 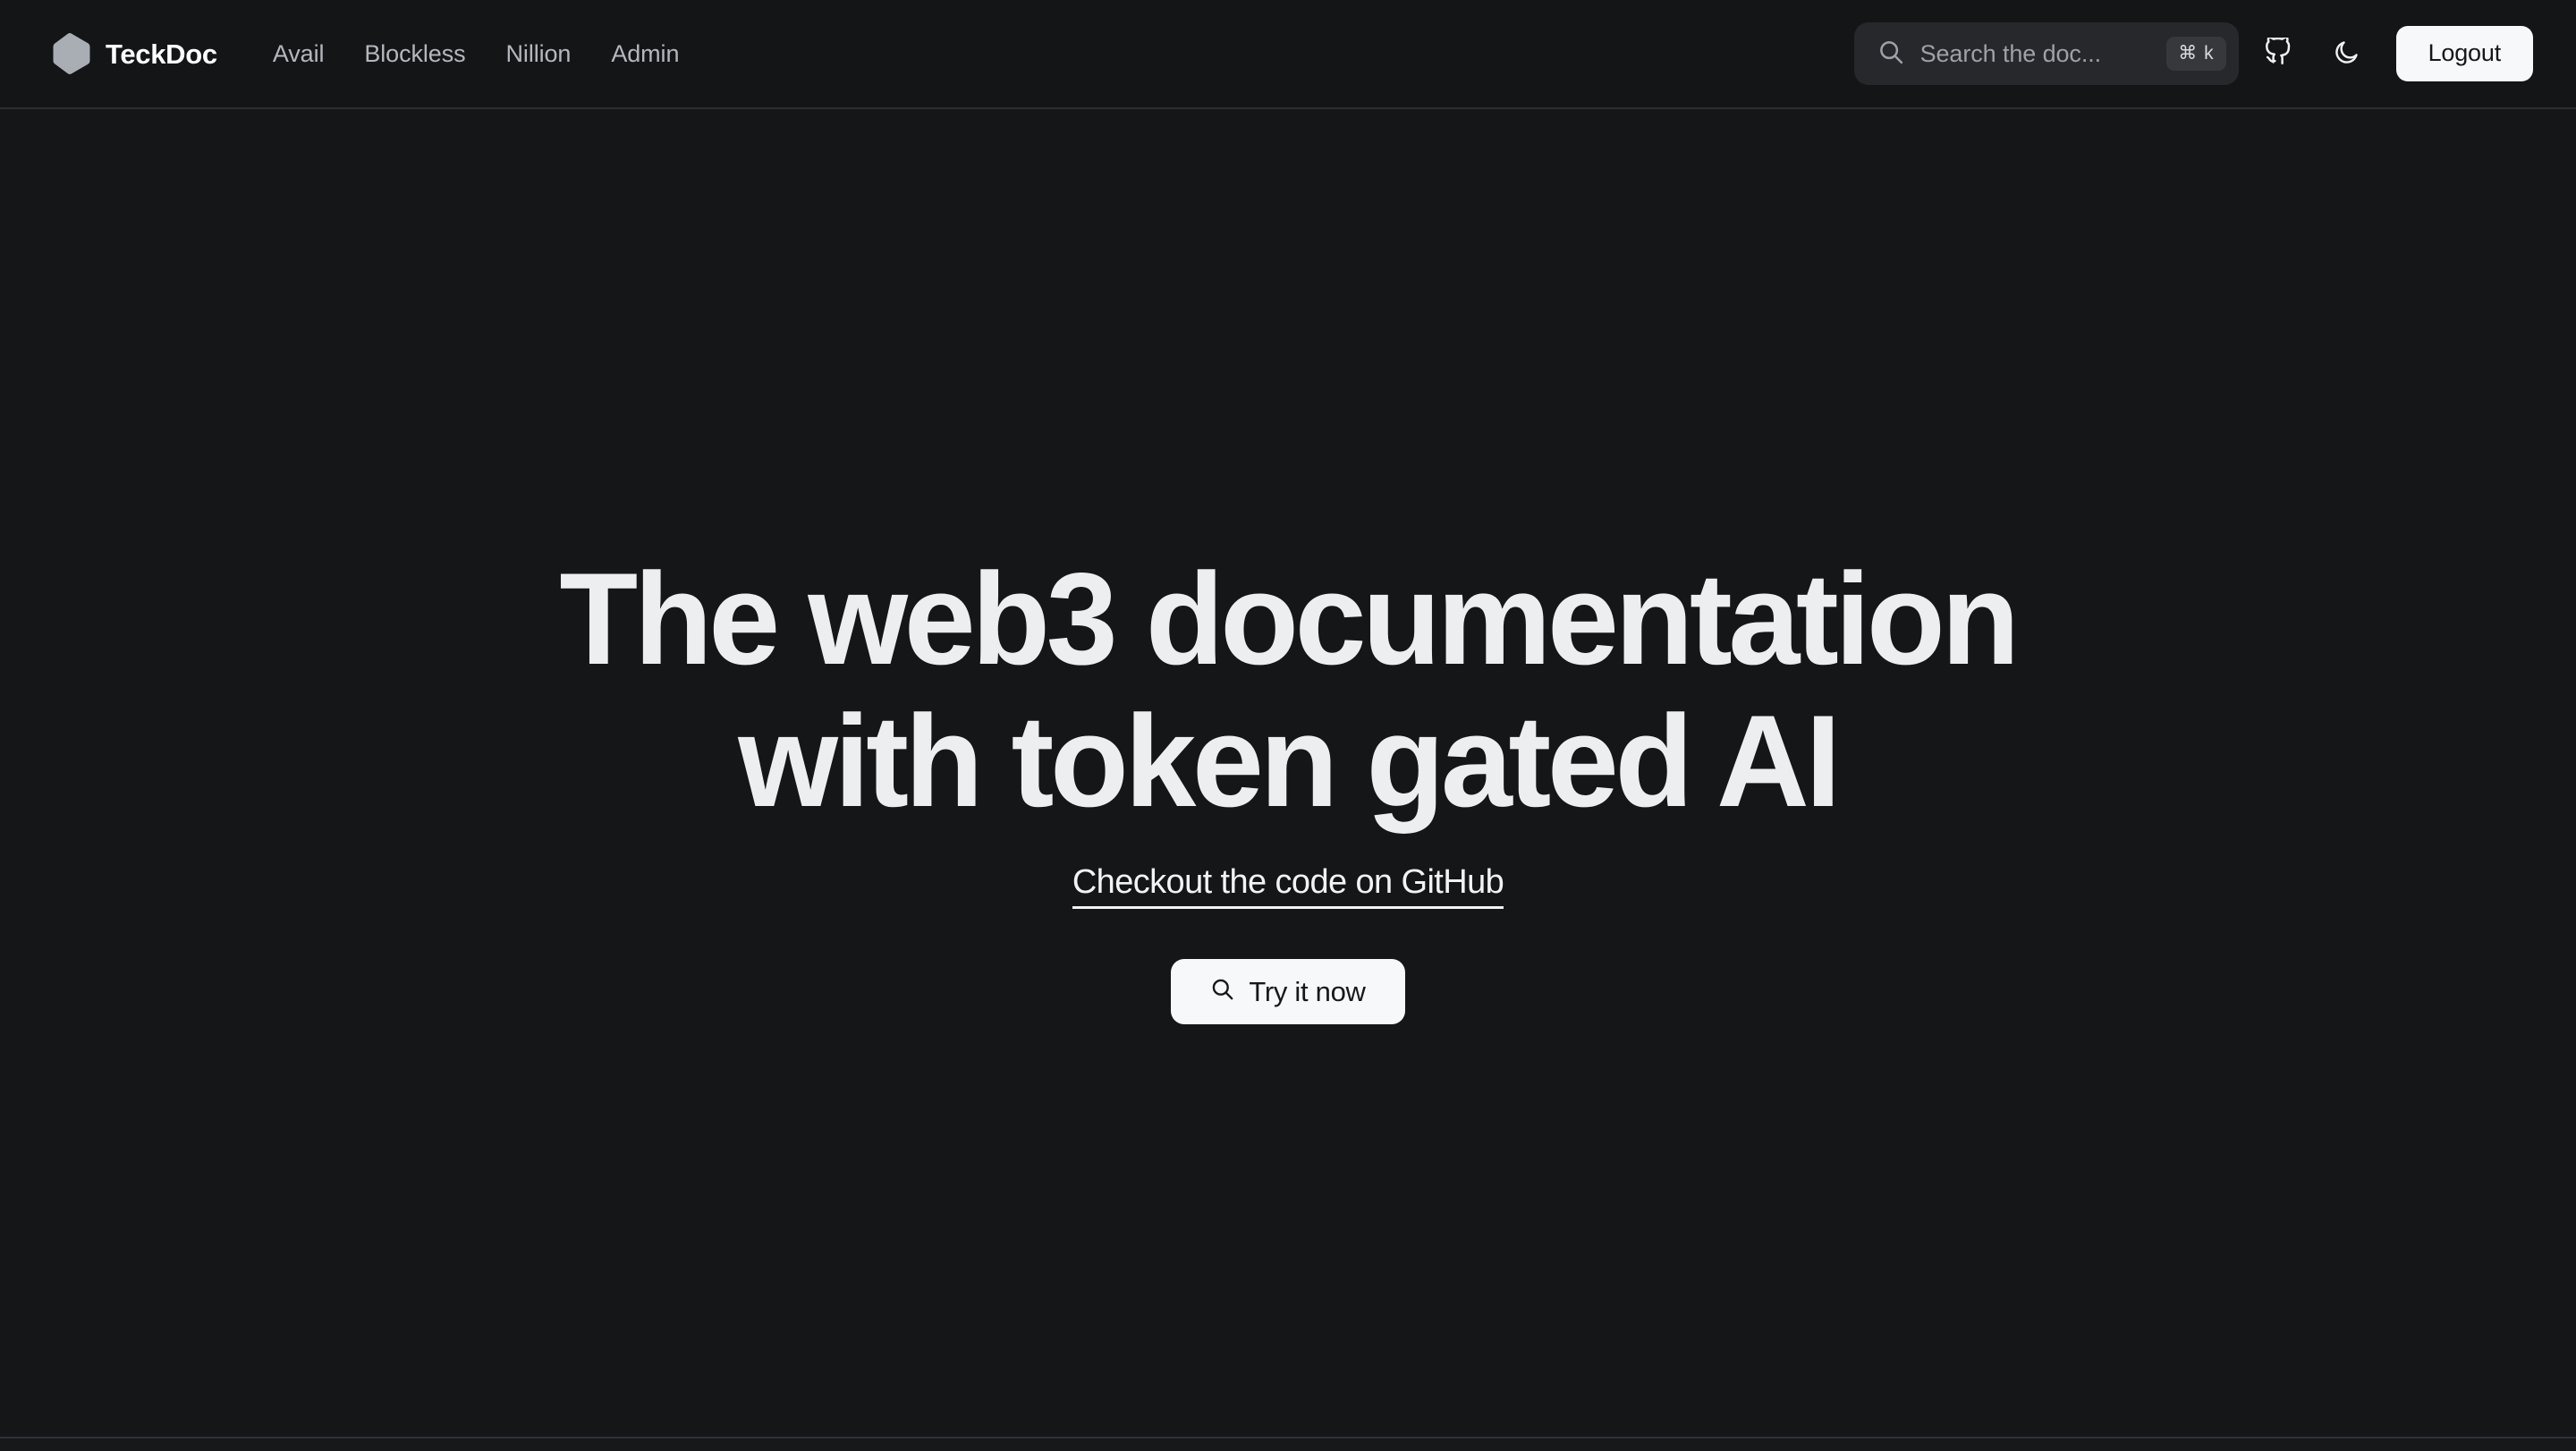 I want to click on github-icon, so click(x=2278, y=53).